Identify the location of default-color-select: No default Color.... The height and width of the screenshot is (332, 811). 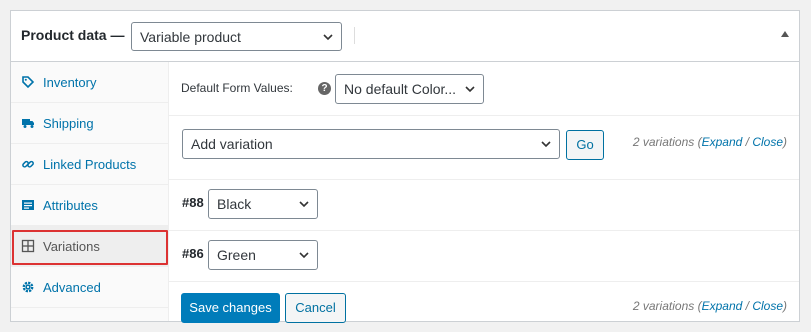
(409, 89).